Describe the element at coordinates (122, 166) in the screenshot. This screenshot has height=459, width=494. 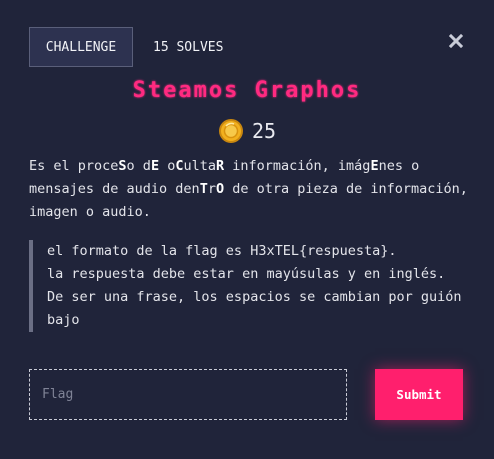
I see `description-highlight-letter: S` at that location.